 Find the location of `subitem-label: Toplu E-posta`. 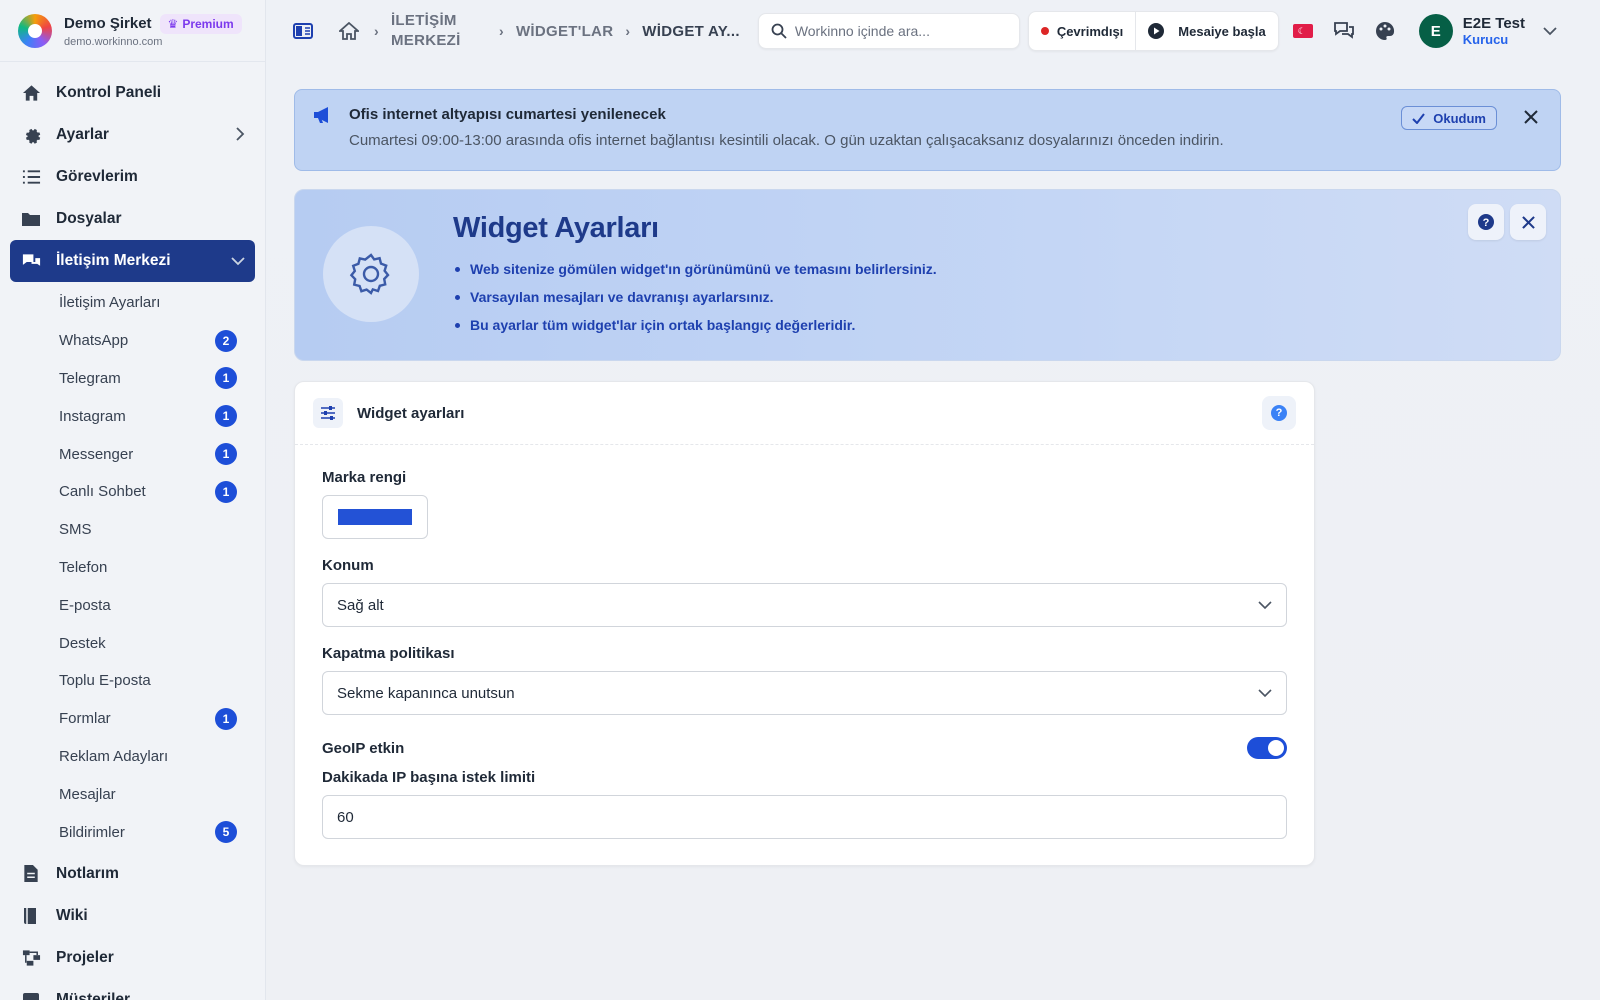

subitem-label: Toplu E-posta is located at coordinates (105, 681).